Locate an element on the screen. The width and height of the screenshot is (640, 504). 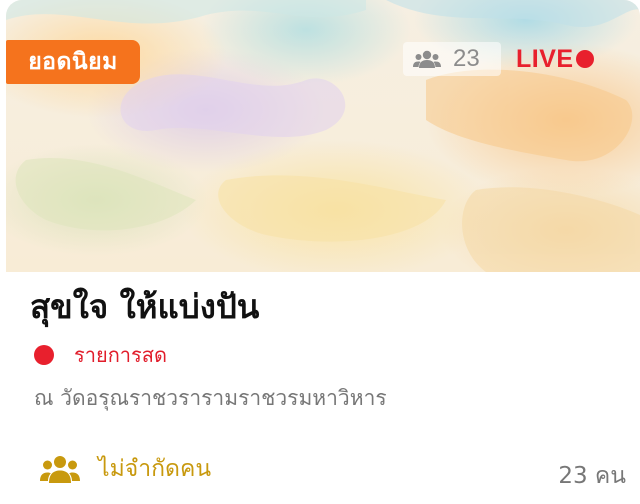
event-status: รายการสด is located at coordinates (100, 355).